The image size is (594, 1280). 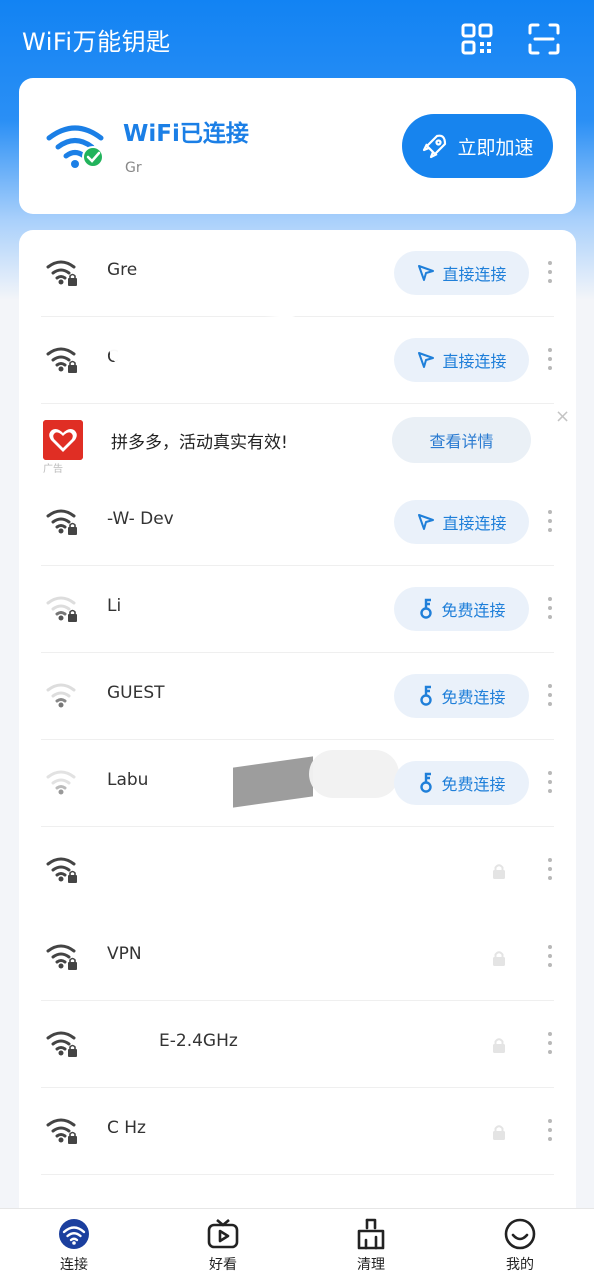 What do you see at coordinates (520, 1234) in the screenshot?
I see `smiley-icon` at bounding box center [520, 1234].